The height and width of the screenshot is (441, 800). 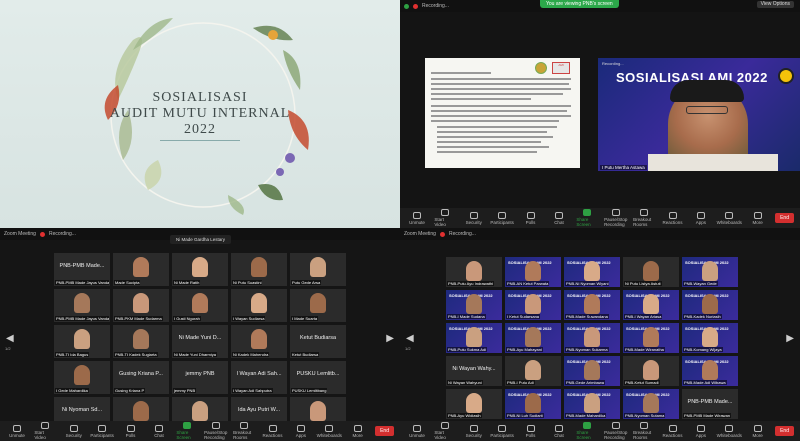 What do you see at coordinates (592, 371) in the screenshot?
I see `participant-tile: SOSIALISASI AMI 2022PNB-Gede Arimbawa` at bounding box center [592, 371].